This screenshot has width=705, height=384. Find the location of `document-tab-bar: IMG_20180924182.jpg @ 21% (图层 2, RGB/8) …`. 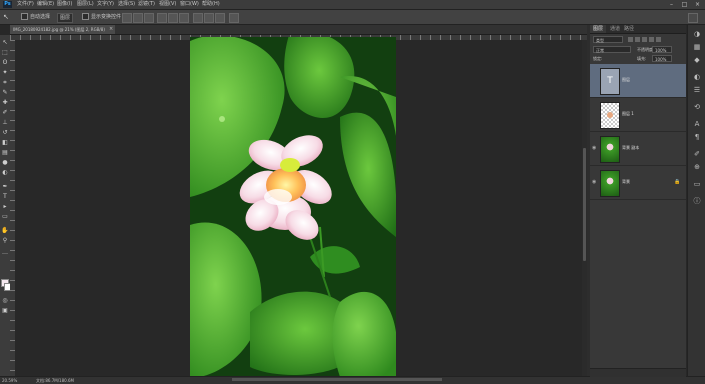

document-tab-bar: IMG_20180924182.jpg @ 21% (图层 2, RGB/8) … is located at coordinates (298, 30).